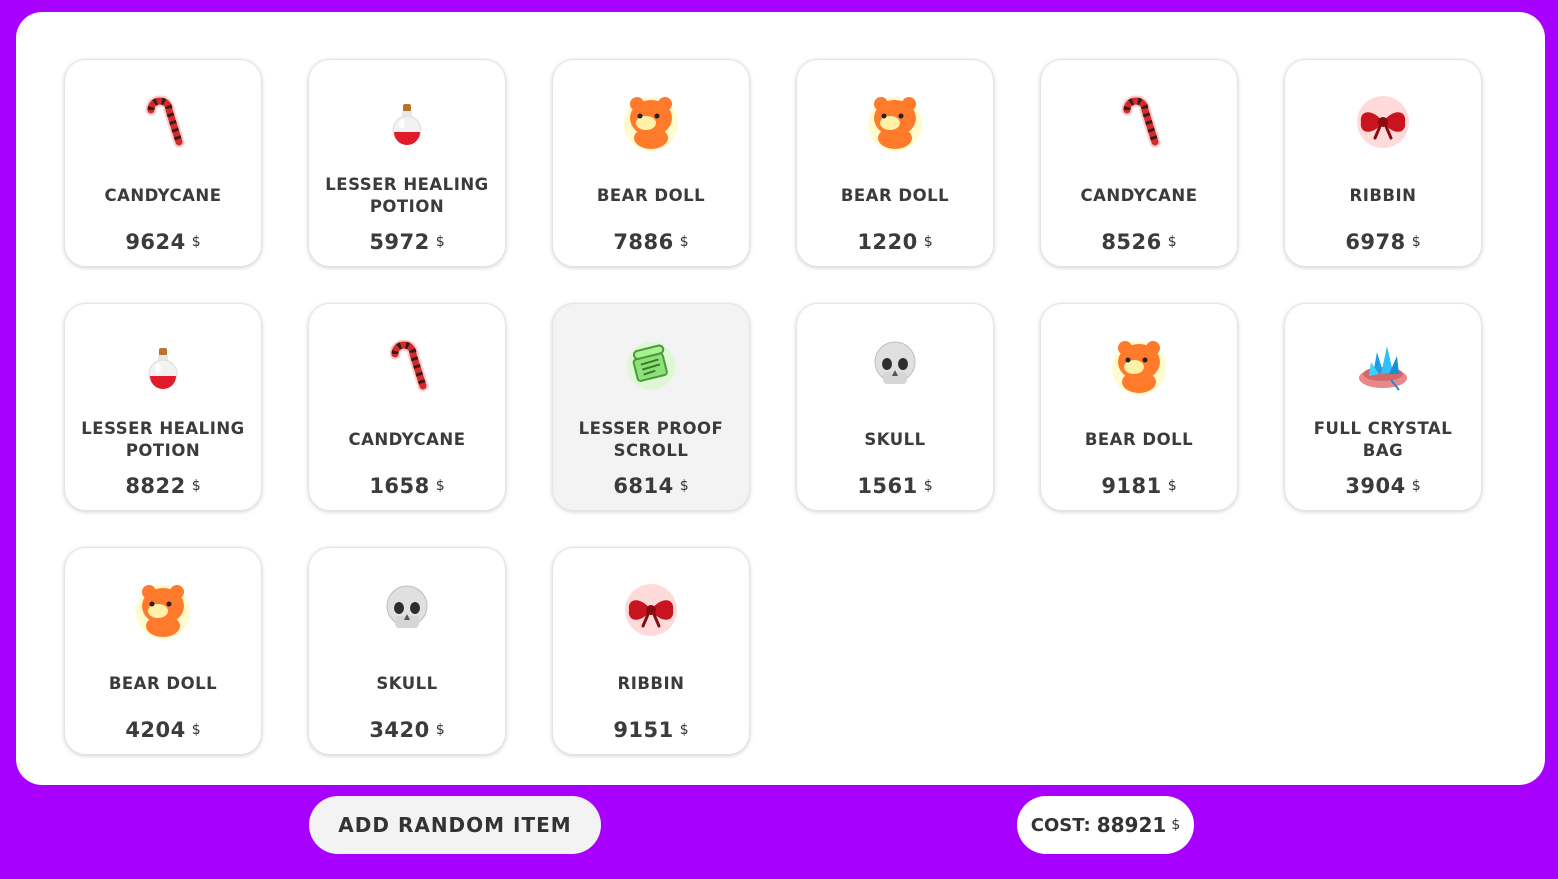  I want to click on item-price: 1658 $, so click(407, 486).